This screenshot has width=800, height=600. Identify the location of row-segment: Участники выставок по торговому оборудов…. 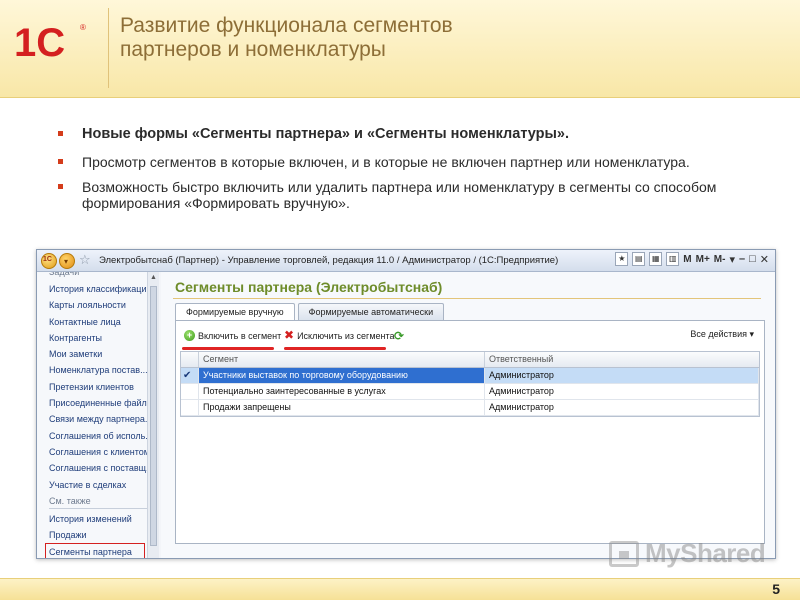
(342, 375).